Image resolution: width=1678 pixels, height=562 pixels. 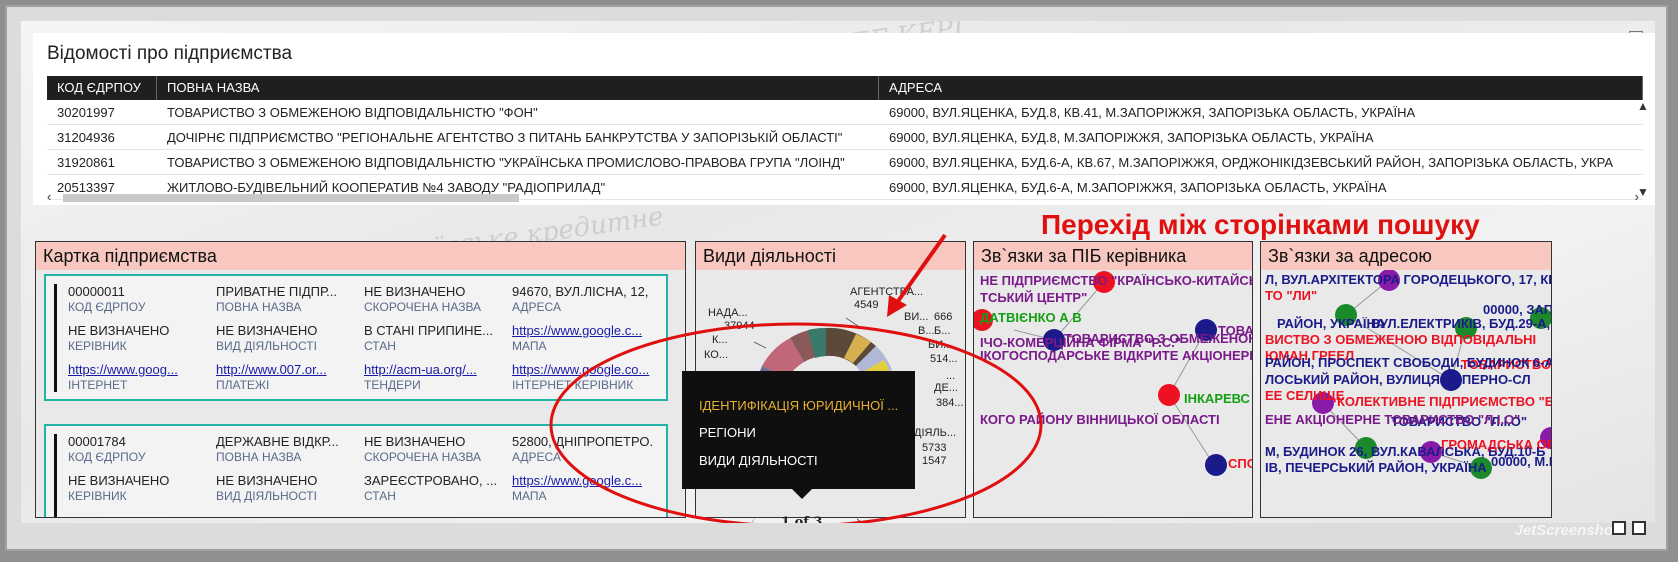 What do you see at coordinates (1517, 309) in the screenshot?
I see `network-label: 00000, ЗАПО` at bounding box center [1517, 309].